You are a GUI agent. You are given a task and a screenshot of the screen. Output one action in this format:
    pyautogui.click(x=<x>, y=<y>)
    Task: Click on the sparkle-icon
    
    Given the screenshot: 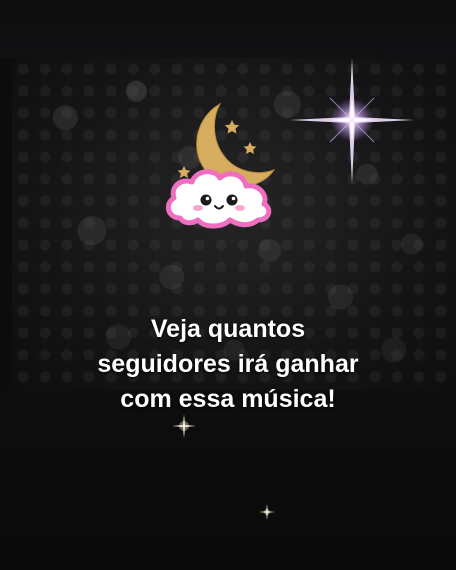 What is the action you would take?
    pyautogui.click(x=352, y=121)
    